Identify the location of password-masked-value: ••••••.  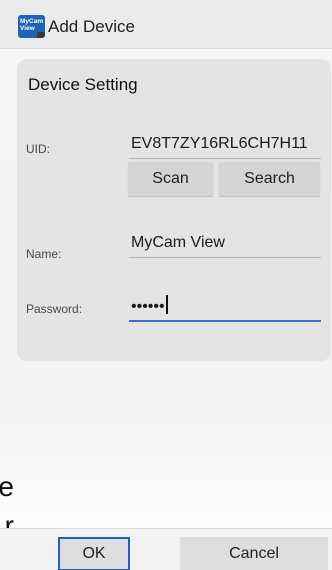
(148, 306).